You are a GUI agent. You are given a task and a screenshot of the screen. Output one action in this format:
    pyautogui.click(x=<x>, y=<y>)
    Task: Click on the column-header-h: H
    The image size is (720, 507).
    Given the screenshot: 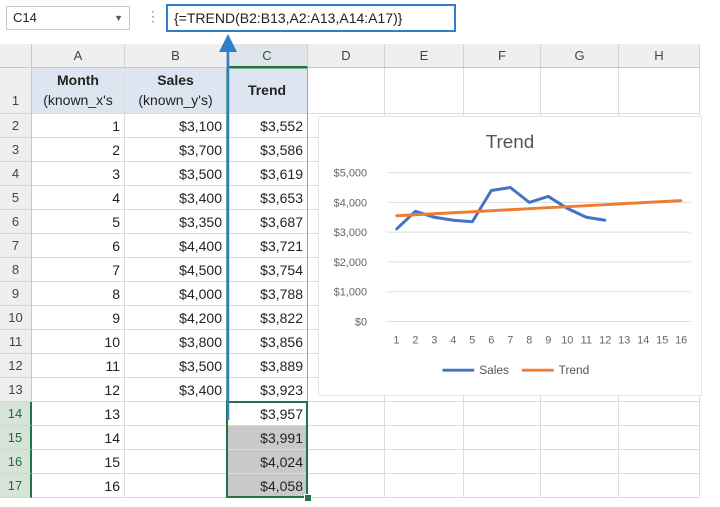 What is the action you would take?
    pyautogui.click(x=659, y=56)
    